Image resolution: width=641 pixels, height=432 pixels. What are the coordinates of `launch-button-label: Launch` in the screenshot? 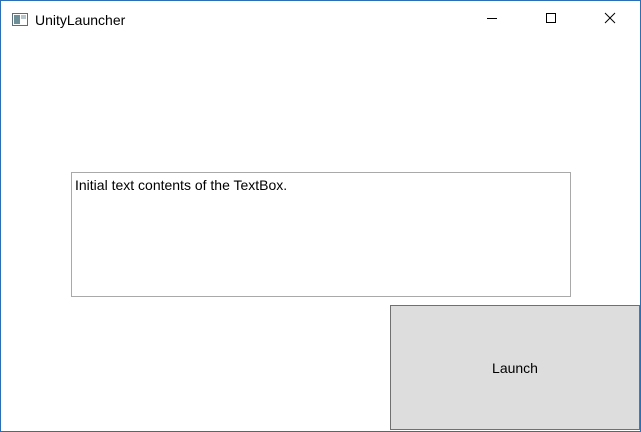 It's located at (515, 367).